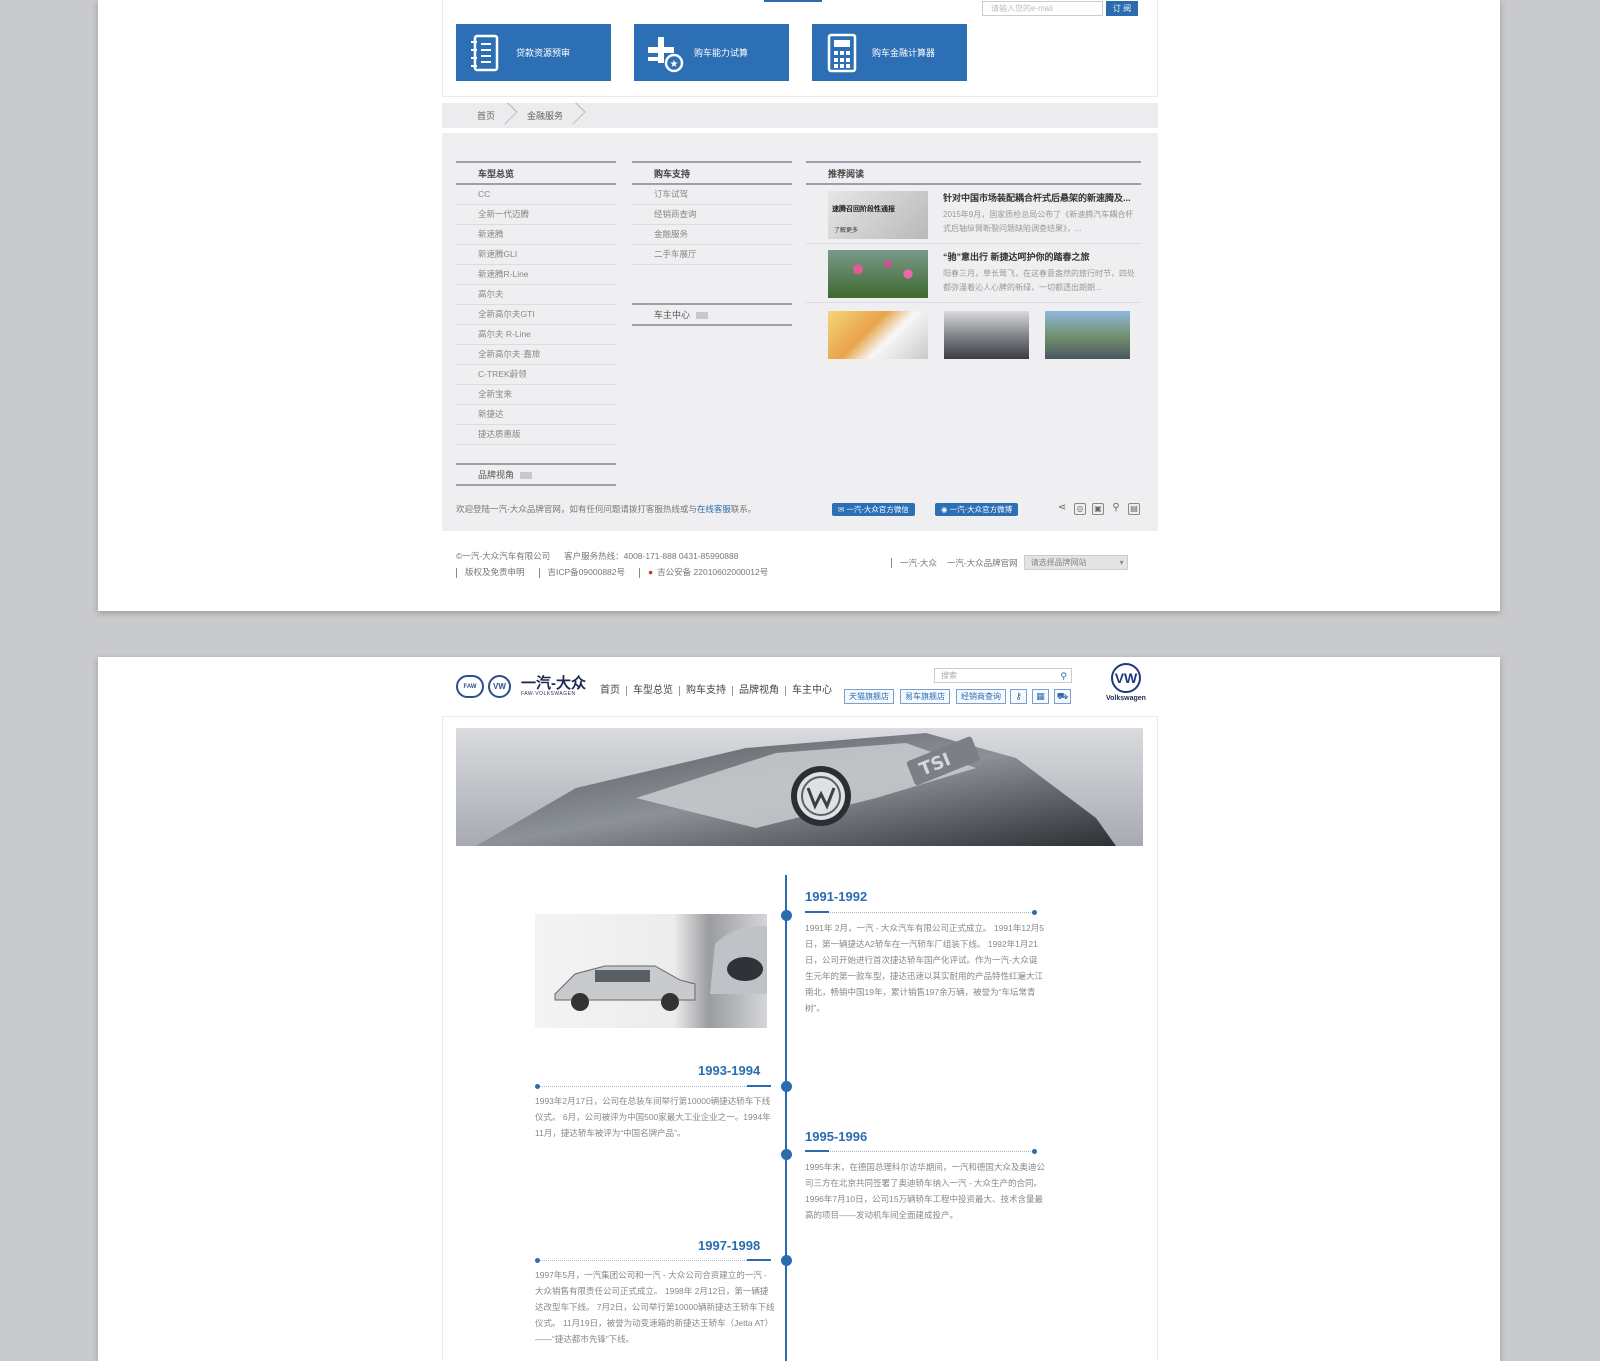 The height and width of the screenshot is (1361, 1600). What do you see at coordinates (576, 509) in the screenshot?
I see `notice-text: 欢迎登陆一汽-大众品牌官网，如有任何问题请拨打客服热线或与` at bounding box center [576, 509].